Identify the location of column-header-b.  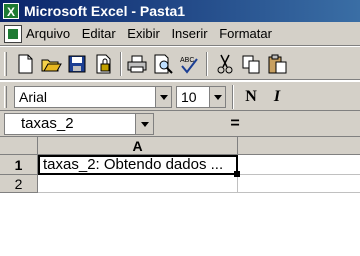
(299, 146).